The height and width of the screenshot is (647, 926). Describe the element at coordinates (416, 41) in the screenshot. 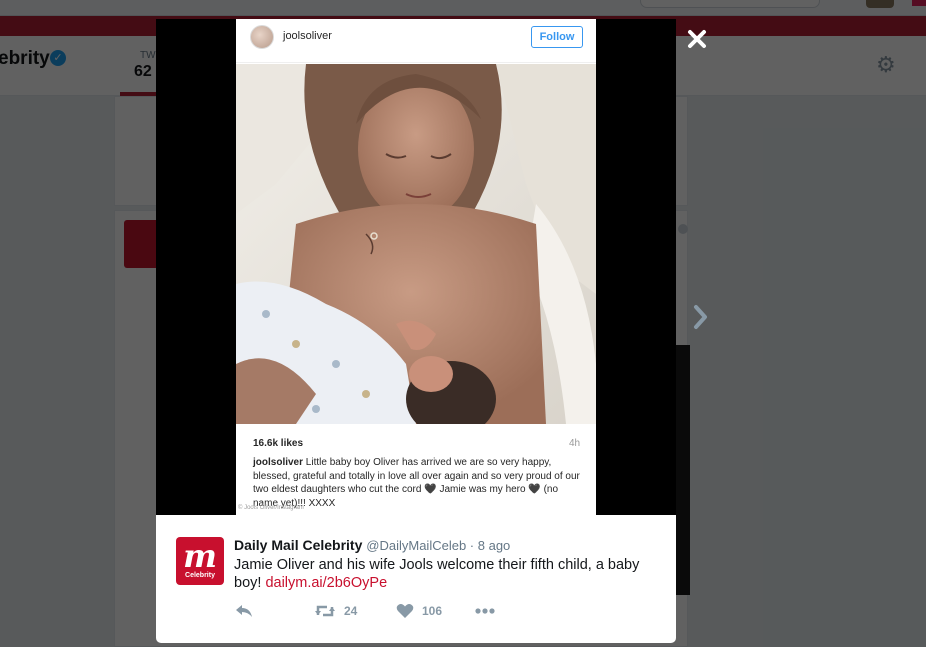

I see `instagram-header: joolsoliver Follow` at that location.